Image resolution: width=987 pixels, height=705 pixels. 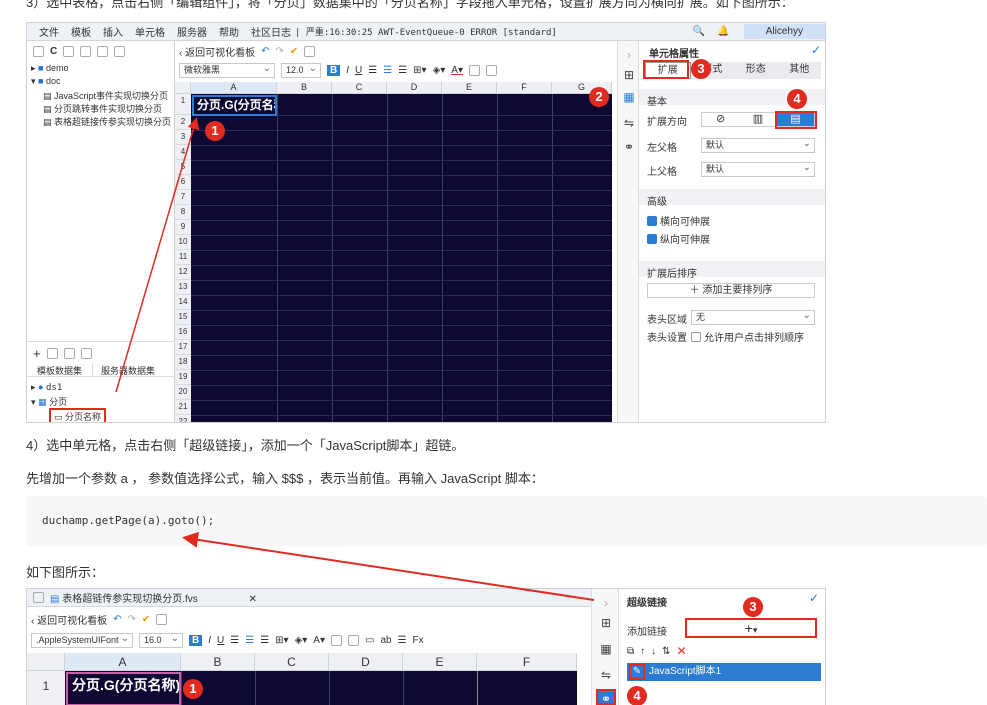 I want to click on menu-template: 模板, so click(x=81, y=31).